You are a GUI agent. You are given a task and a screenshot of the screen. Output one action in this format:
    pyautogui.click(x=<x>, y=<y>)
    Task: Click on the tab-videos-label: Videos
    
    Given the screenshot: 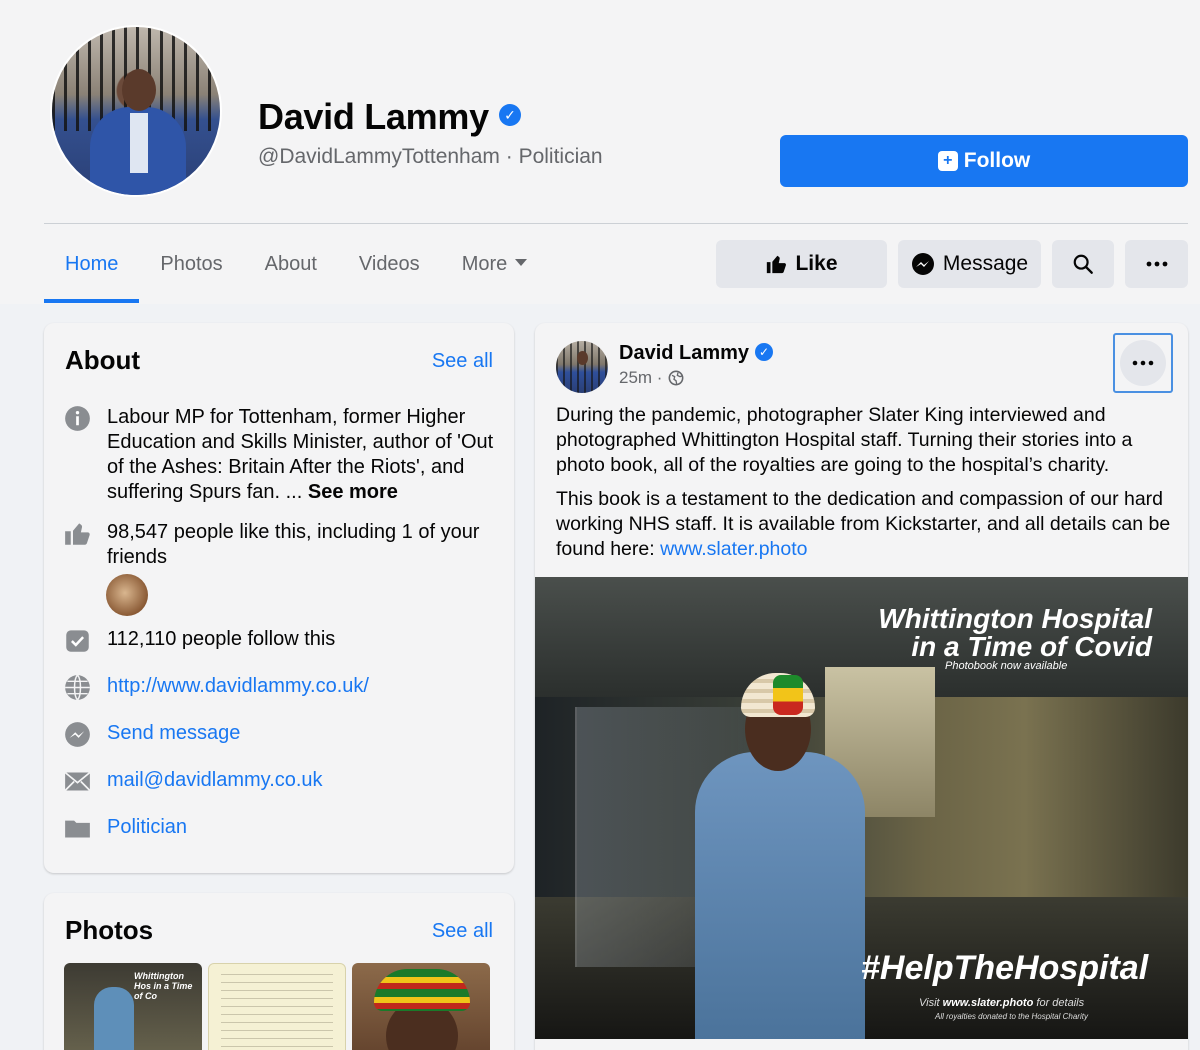 What is the action you would take?
    pyautogui.click(x=389, y=264)
    